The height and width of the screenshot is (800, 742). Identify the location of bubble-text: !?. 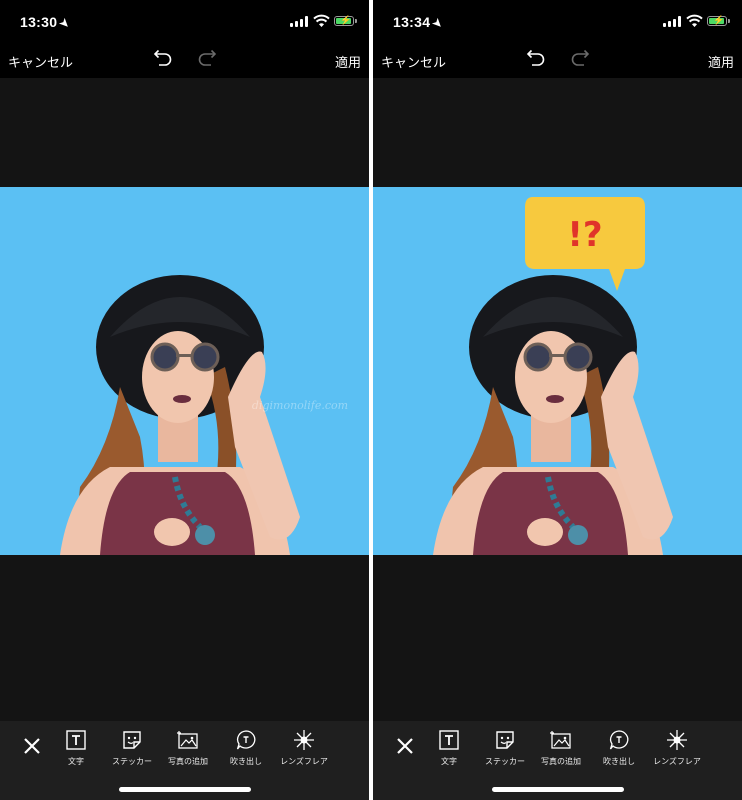
(584, 235).